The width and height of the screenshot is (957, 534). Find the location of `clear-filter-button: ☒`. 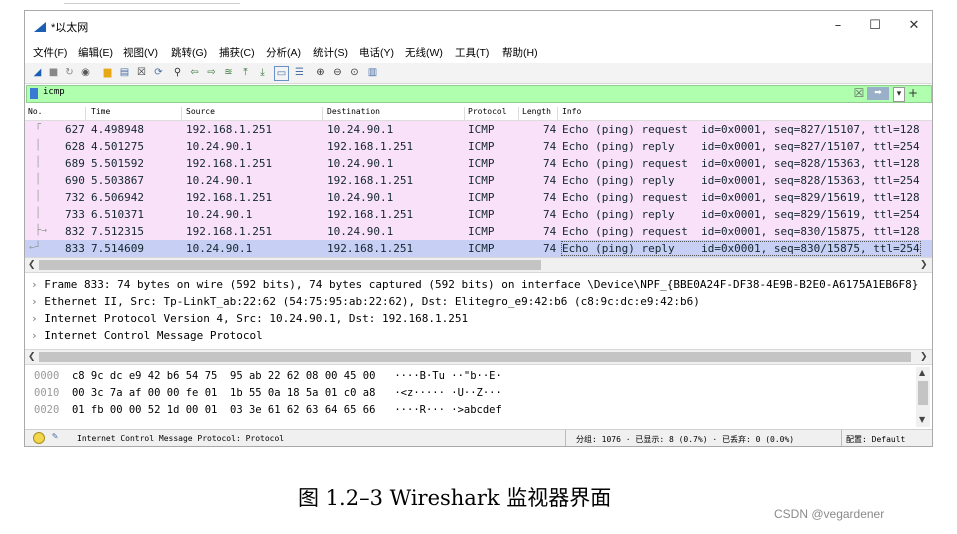

clear-filter-button: ☒ is located at coordinates (859, 93).